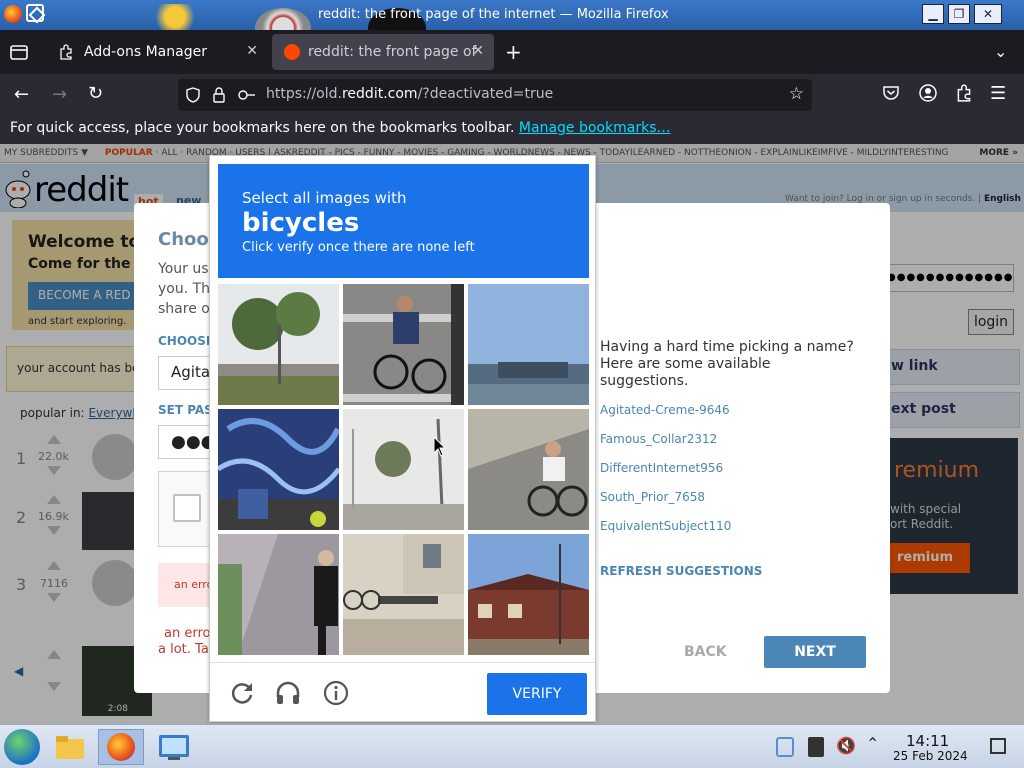 The image size is (1024, 768). I want to click on captcha-target: bicycles, so click(301, 223).